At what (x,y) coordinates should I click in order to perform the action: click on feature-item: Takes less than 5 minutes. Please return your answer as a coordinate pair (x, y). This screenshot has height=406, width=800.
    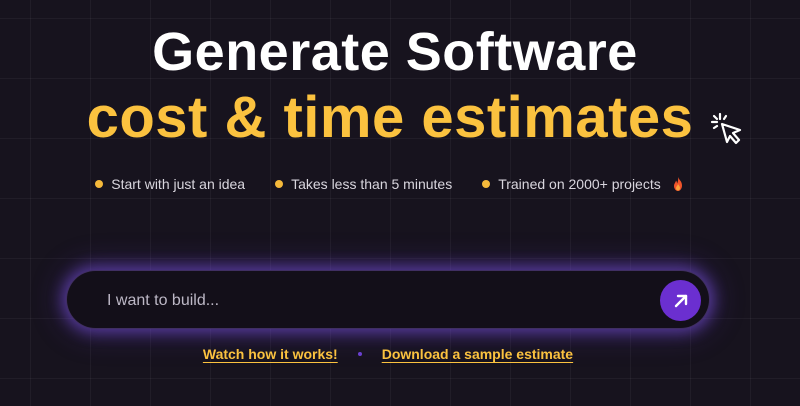
    Looking at the image, I should click on (363, 184).